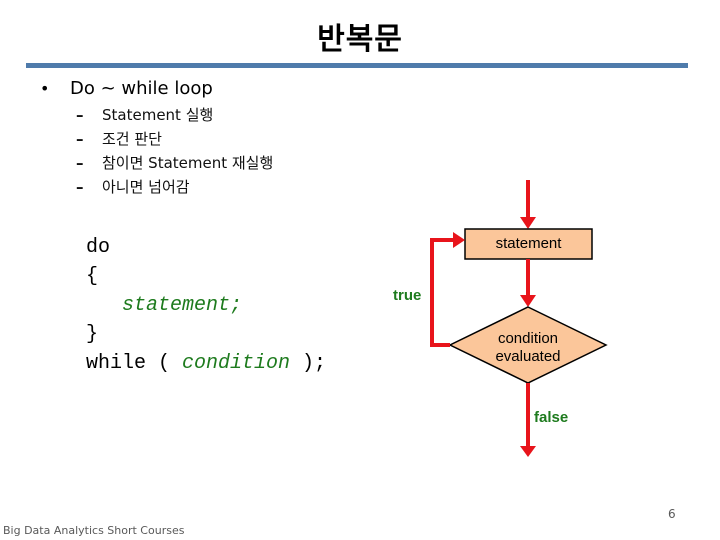 The image size is (720, 540). What do you see at coordinates (459, 240) in the screenshot?
I see `loop-arrowhead-icon` at bounding box center [459, 240].